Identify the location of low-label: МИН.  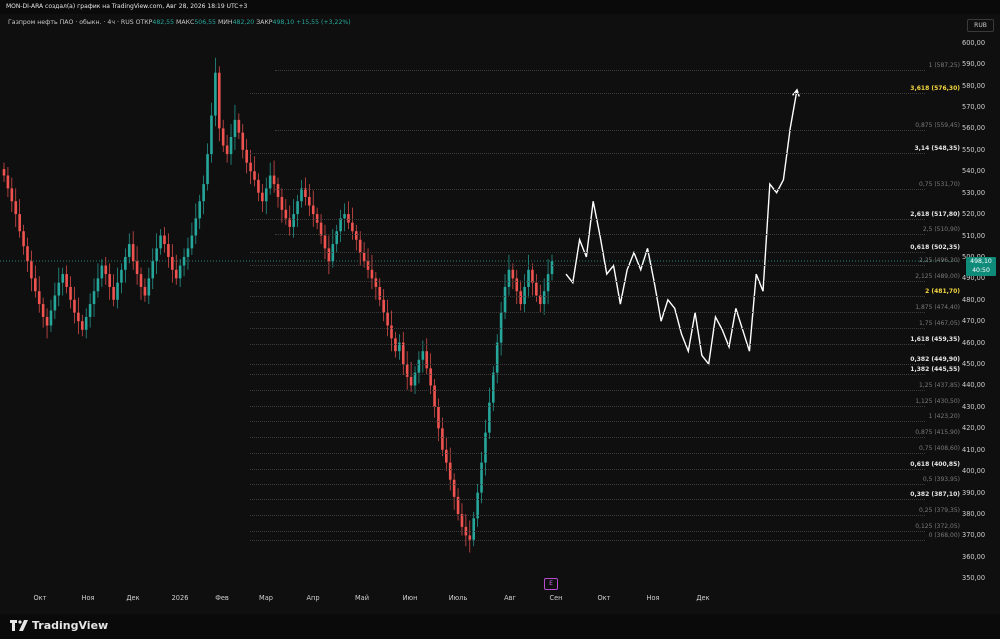
(225, 22).